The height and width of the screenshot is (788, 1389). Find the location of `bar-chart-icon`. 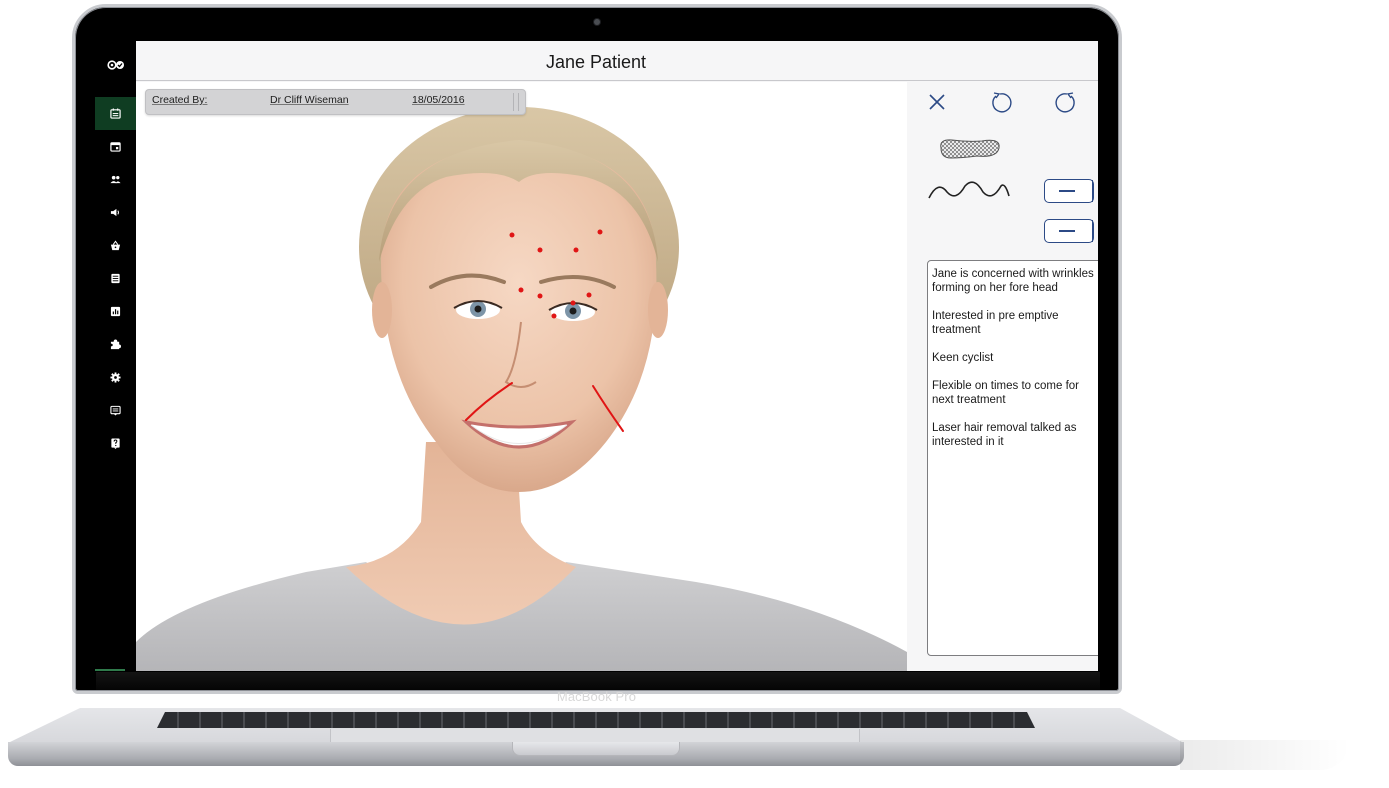

bar-chart-icon is located at coordinates (115, 311).